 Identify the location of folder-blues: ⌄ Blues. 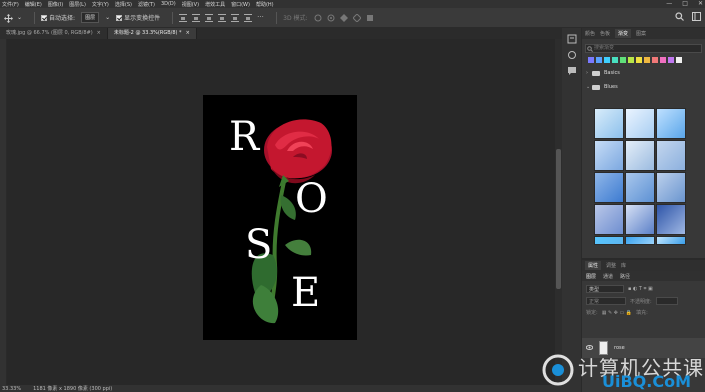
(645, 87).